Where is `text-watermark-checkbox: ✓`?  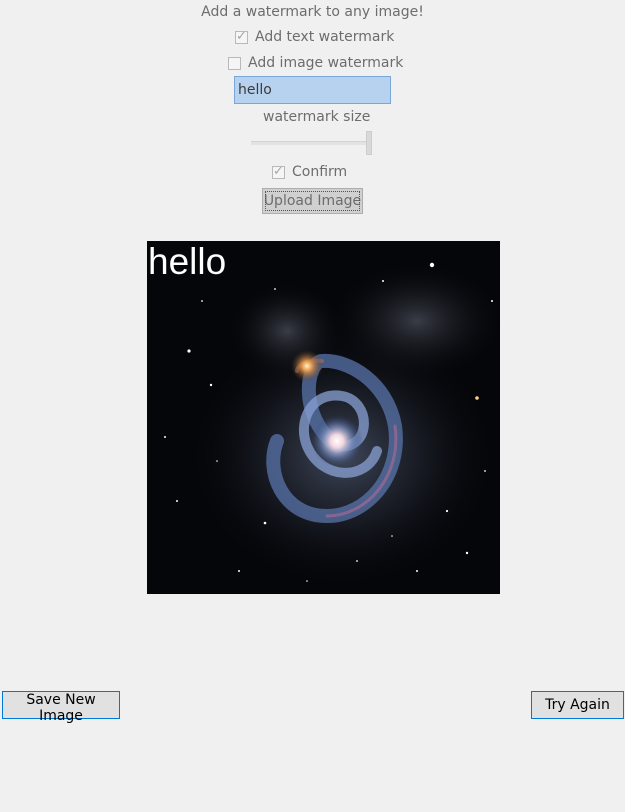
text-watermark-checkbox: ✓ is located at coordinates (241, 36).